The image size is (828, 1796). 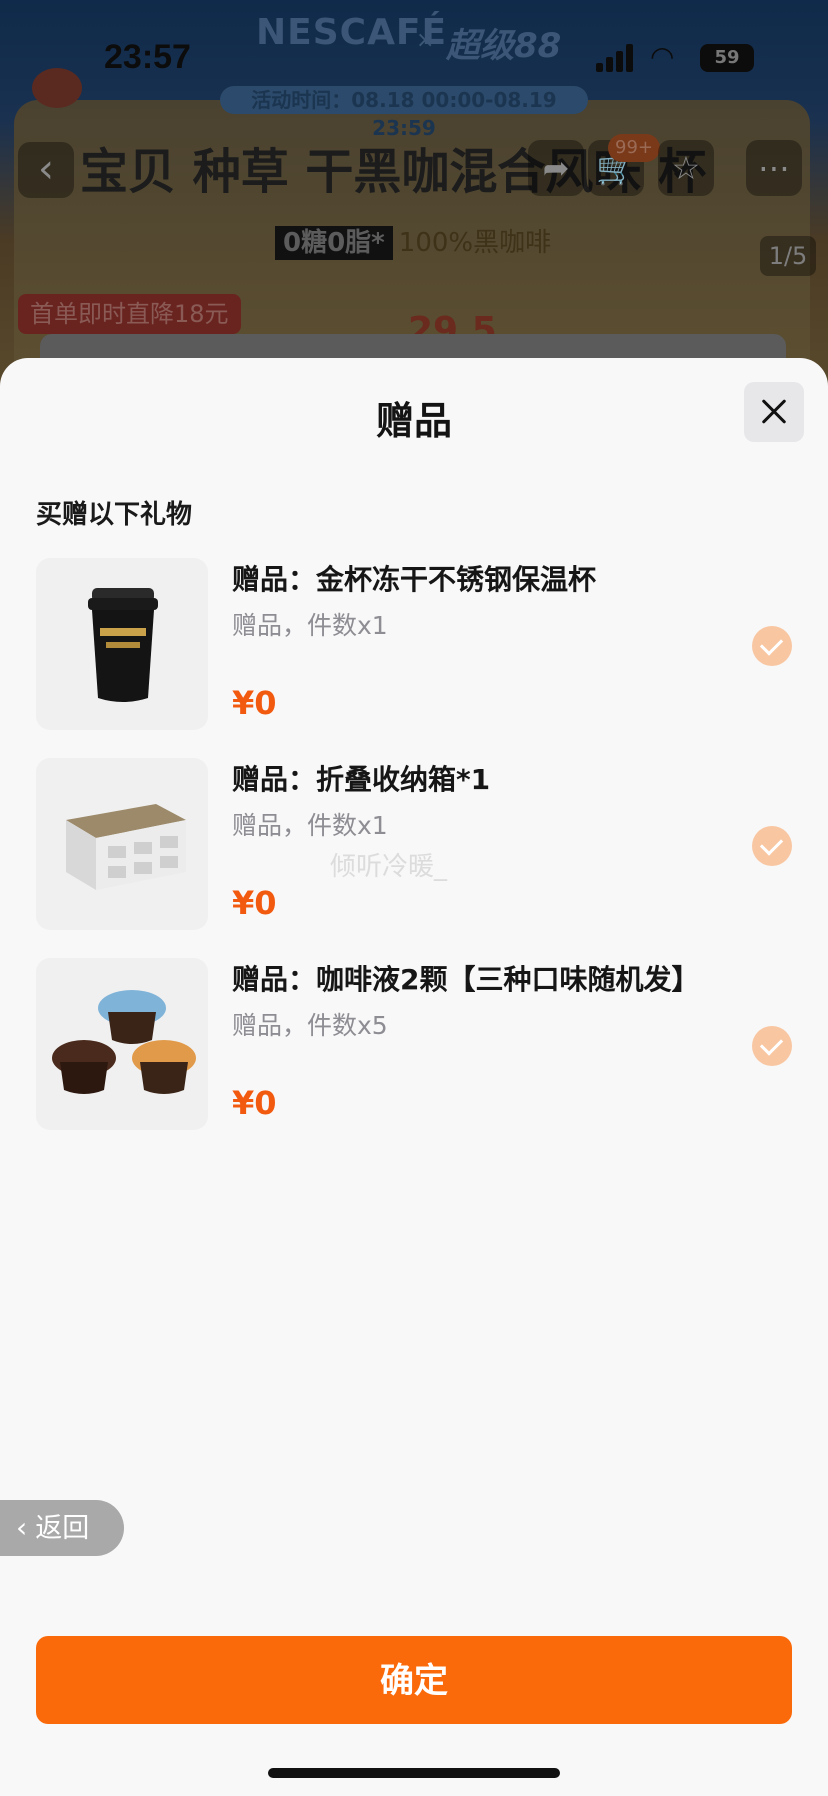 I want to click on image-counter: 1/5, so click(x=788, y=256).